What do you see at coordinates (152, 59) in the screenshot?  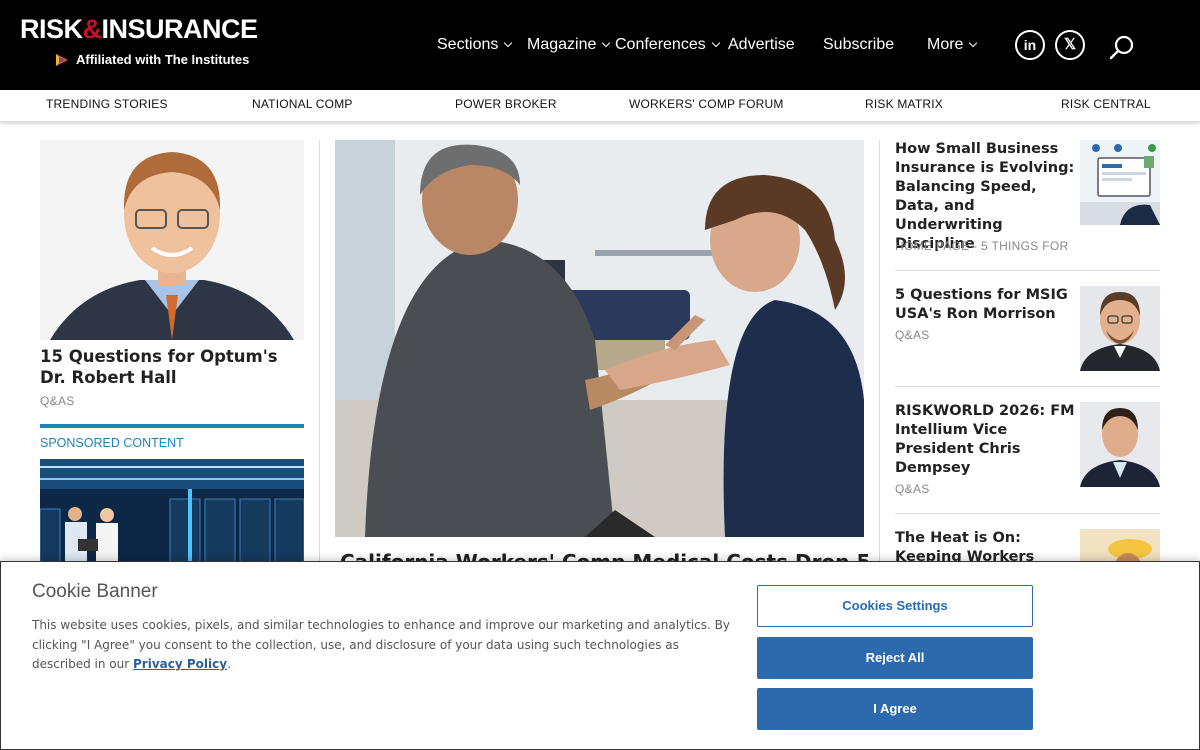 I see `logo-tagline: Affiliated with The Institutes` at bounding box center [152, 59].